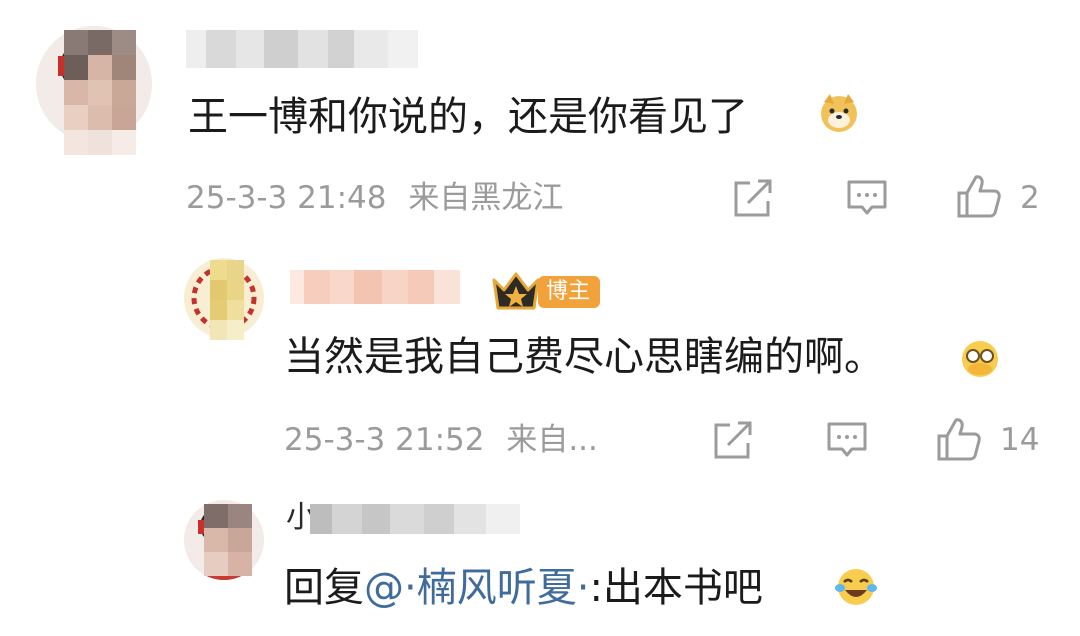  Describe the element at coordinates (384, 440) in the screenshot. I see `timestamp: 25-3-3 21:52` at that location.